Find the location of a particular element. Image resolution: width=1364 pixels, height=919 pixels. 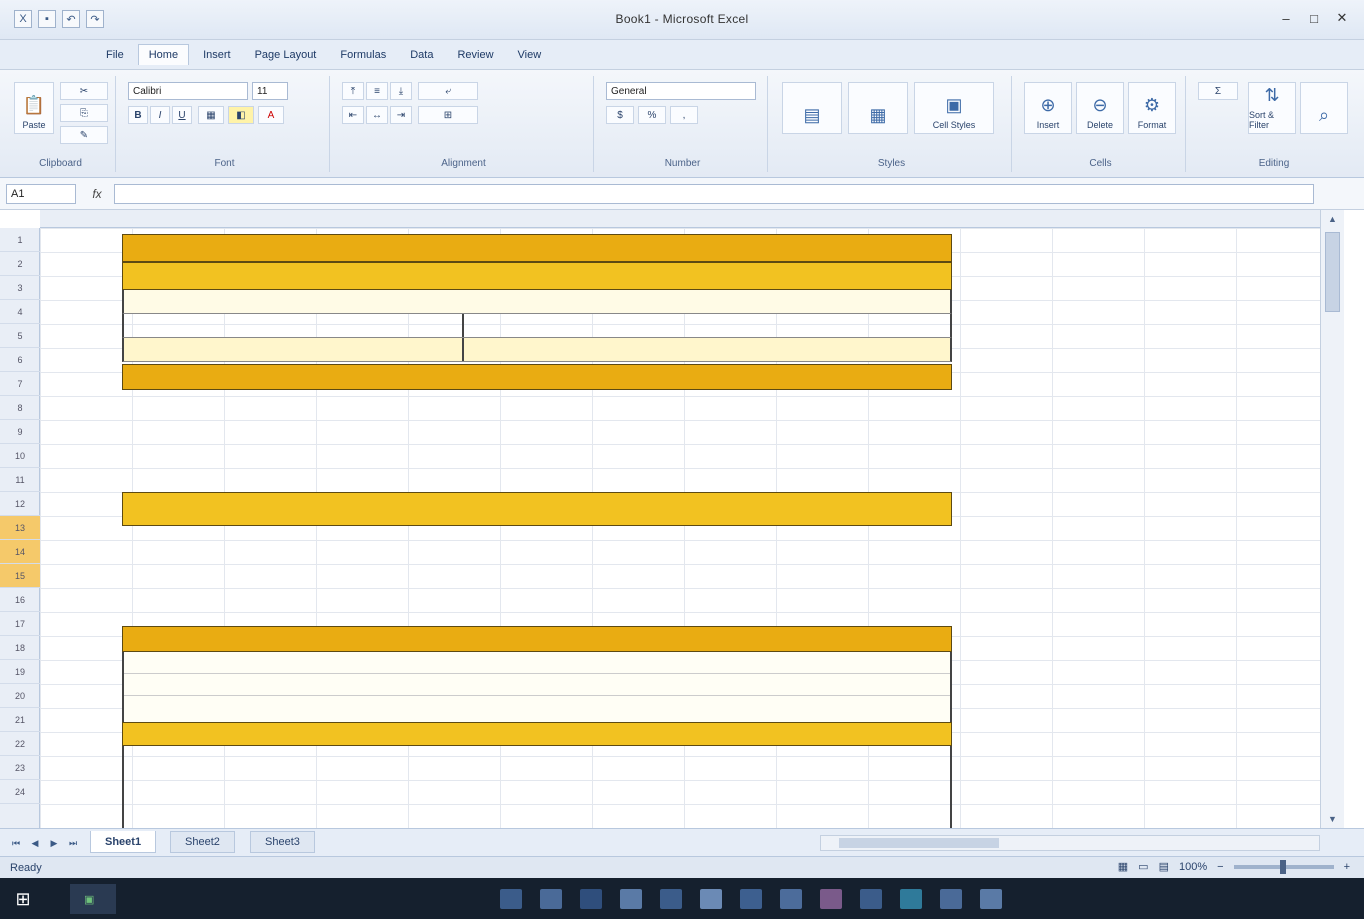

row-number: 2 is located at coordinates (20, 264).